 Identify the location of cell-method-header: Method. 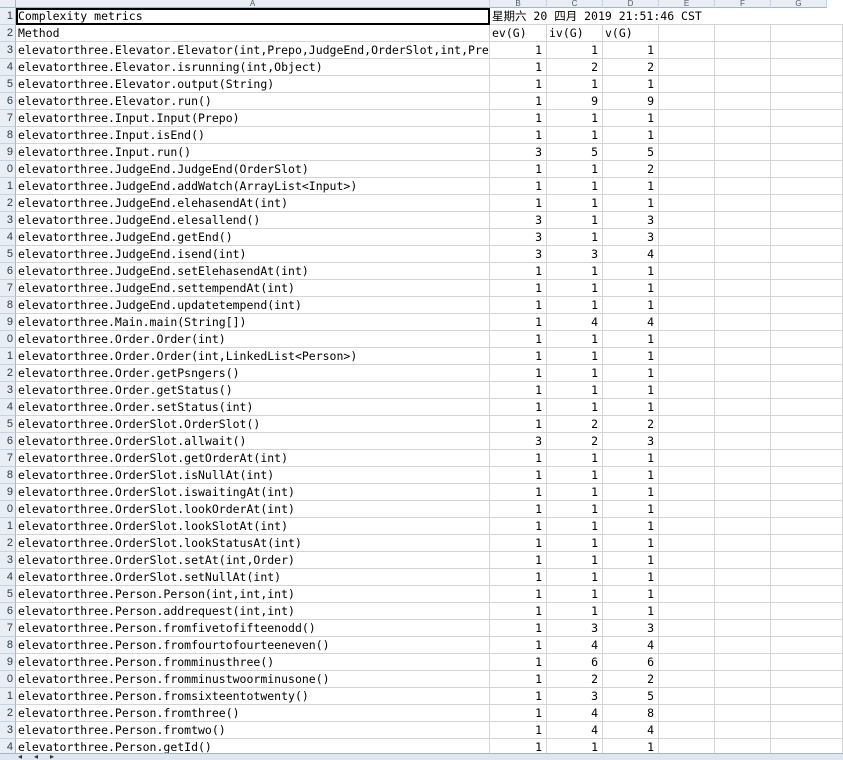
(253, 33).